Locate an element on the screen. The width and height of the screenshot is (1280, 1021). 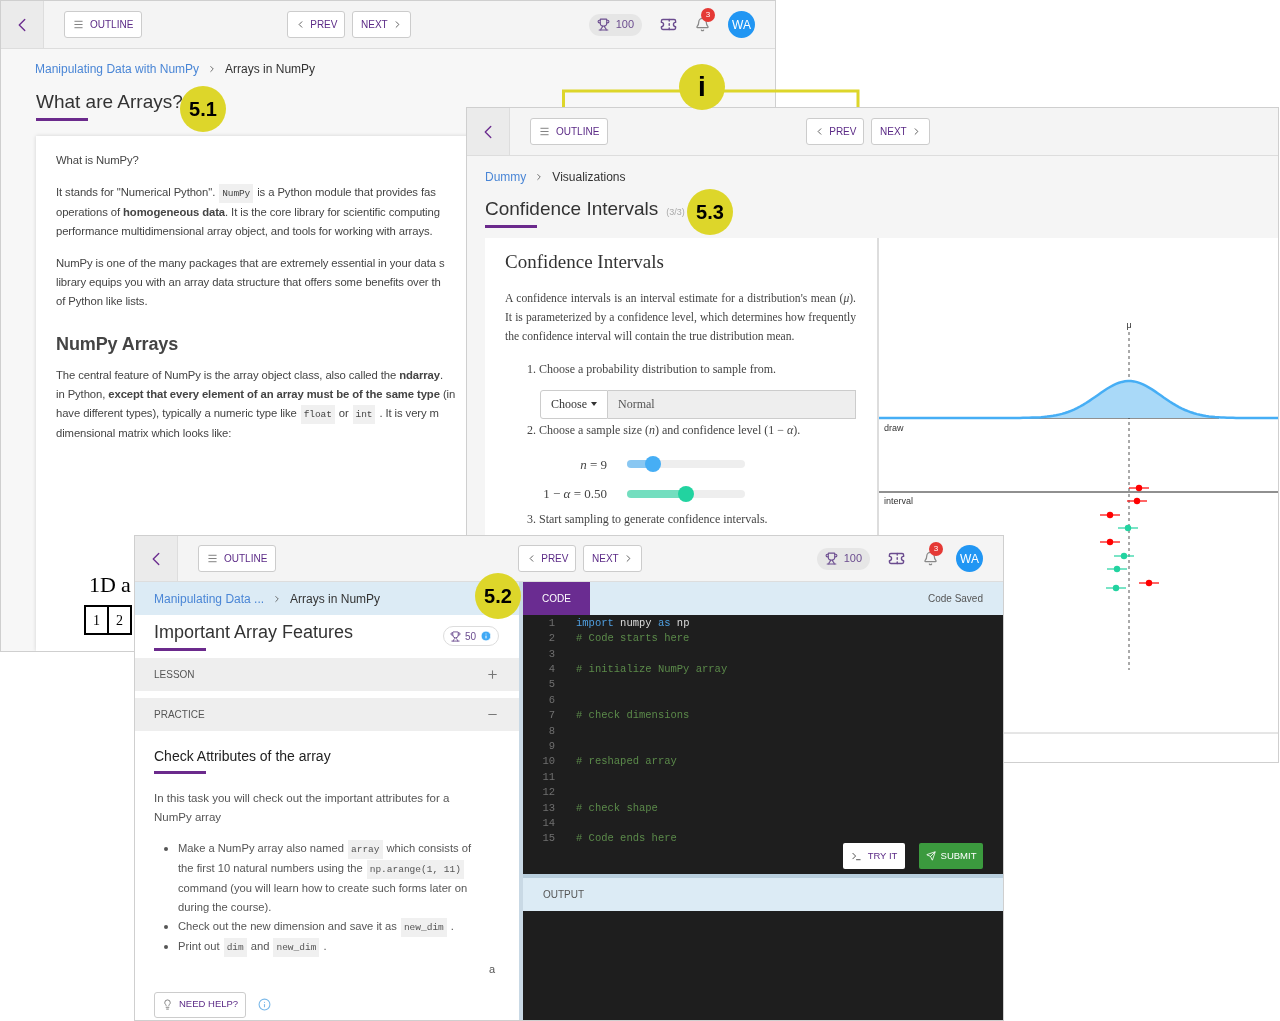
code-tab: CODE is located at coordinates (556, 598).